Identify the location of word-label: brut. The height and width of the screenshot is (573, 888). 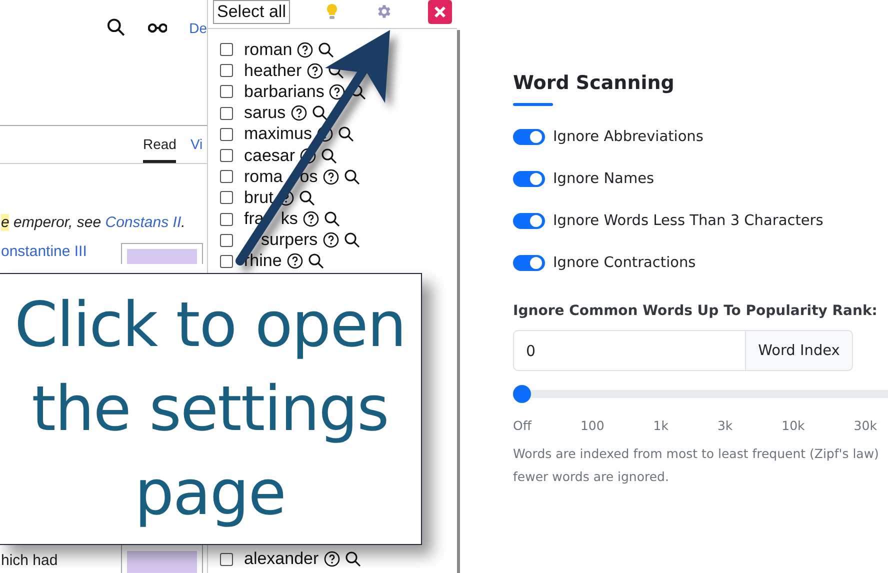
(259, 198).